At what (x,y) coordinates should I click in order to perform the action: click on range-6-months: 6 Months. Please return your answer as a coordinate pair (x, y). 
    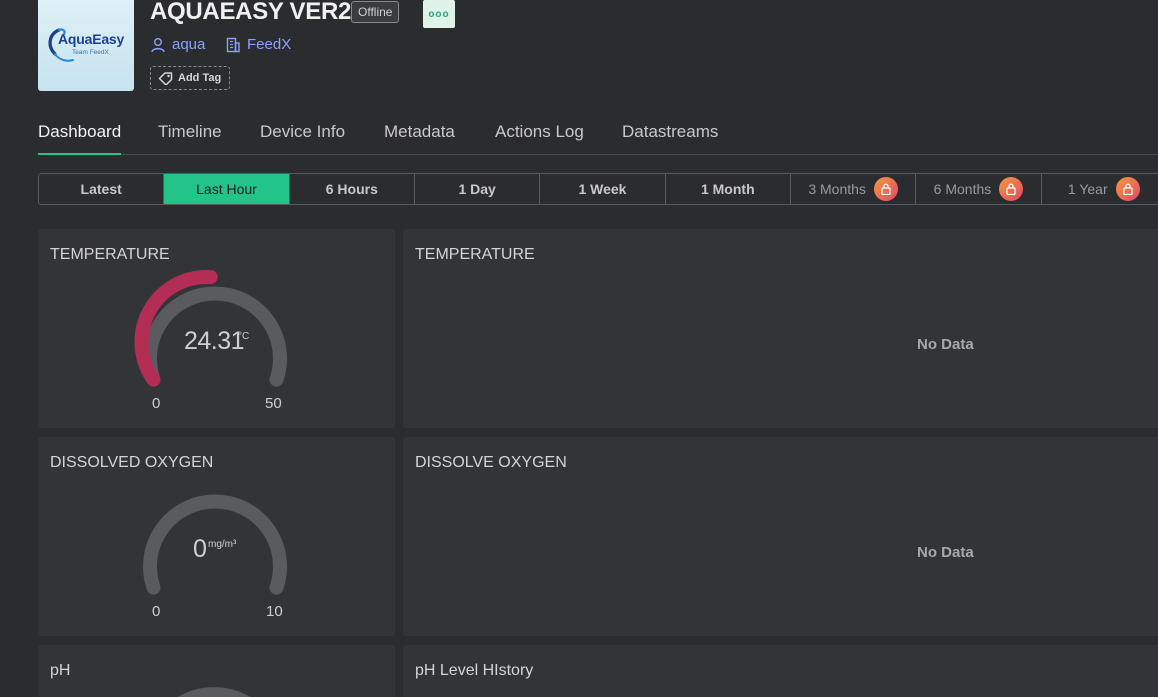
    Looking at the image, I should click on (979, 189).